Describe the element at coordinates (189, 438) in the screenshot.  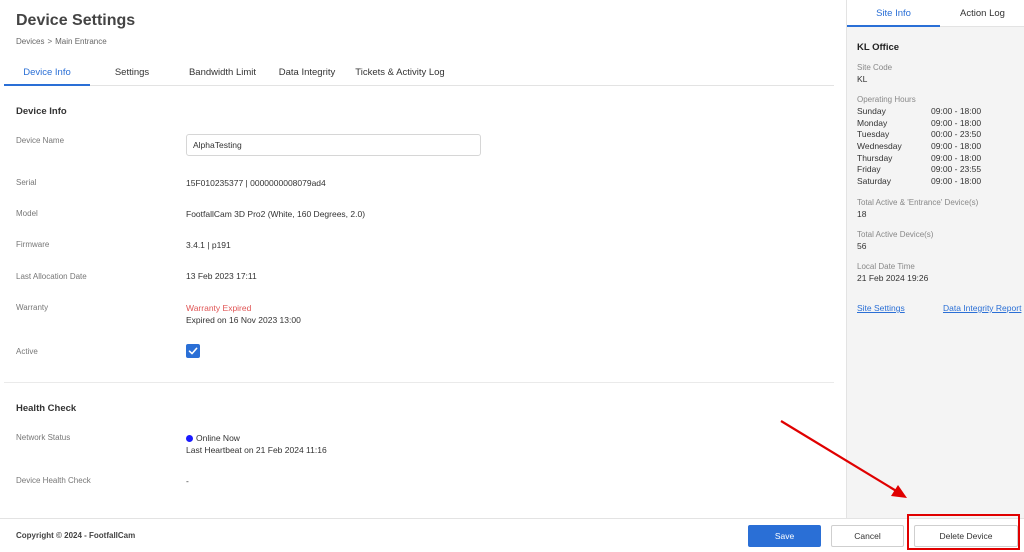
I see `online-status-dot` at that location.